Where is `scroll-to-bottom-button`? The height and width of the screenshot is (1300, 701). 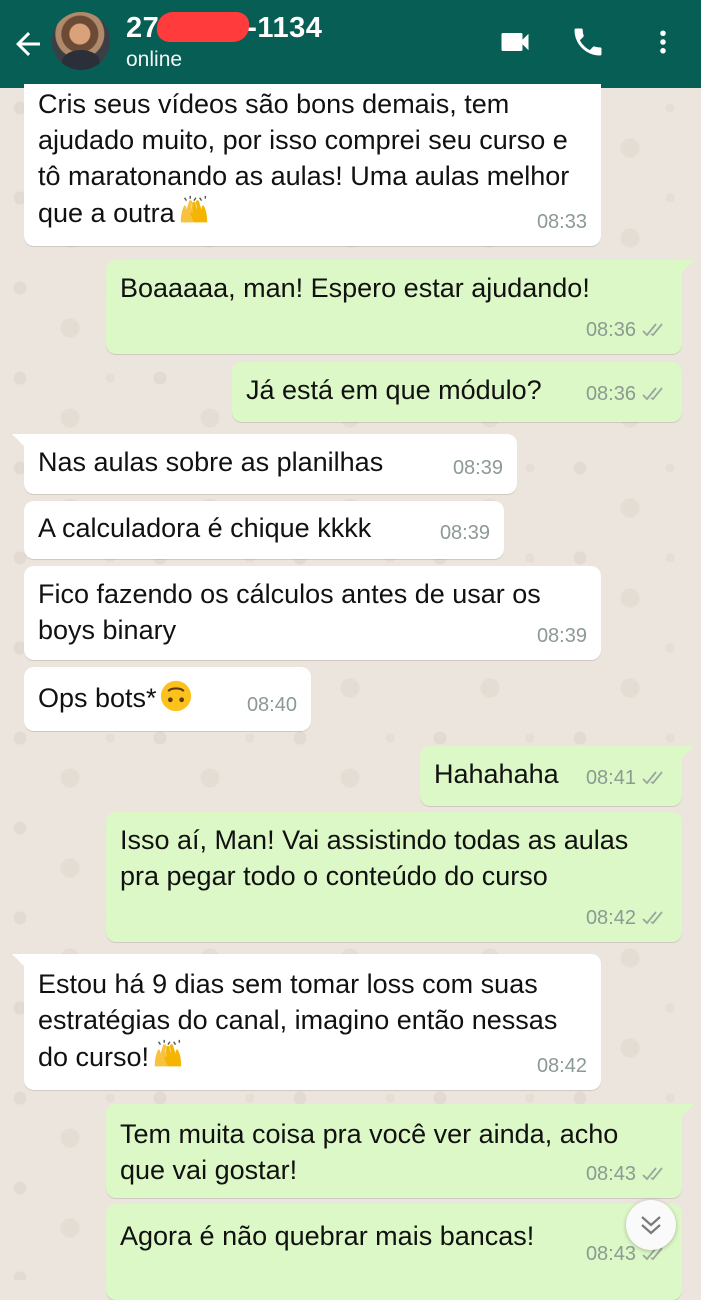
scroll-to-bottom-button is located at coordinates (651, 1225).